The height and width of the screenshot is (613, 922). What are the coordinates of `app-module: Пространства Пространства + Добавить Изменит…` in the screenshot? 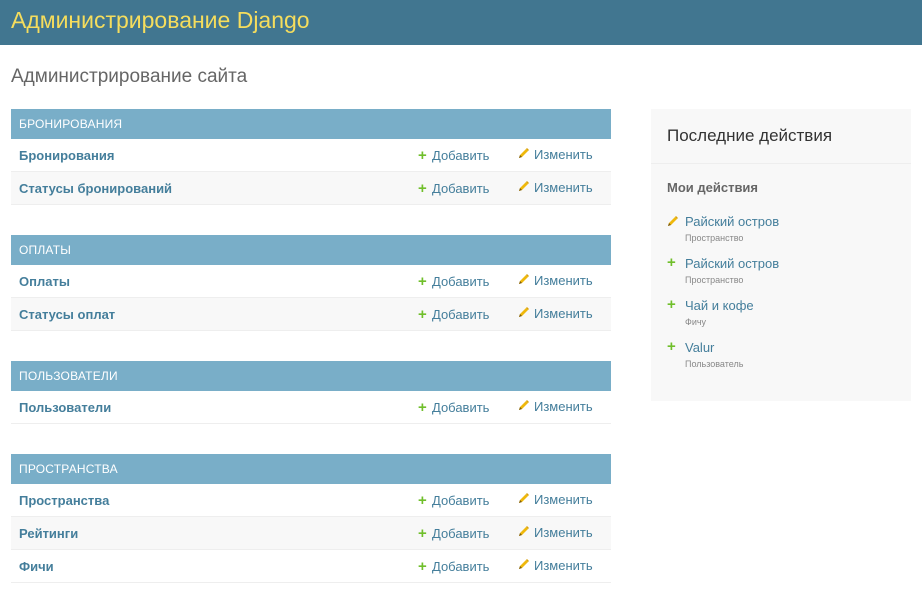 It's located at (311, 518).